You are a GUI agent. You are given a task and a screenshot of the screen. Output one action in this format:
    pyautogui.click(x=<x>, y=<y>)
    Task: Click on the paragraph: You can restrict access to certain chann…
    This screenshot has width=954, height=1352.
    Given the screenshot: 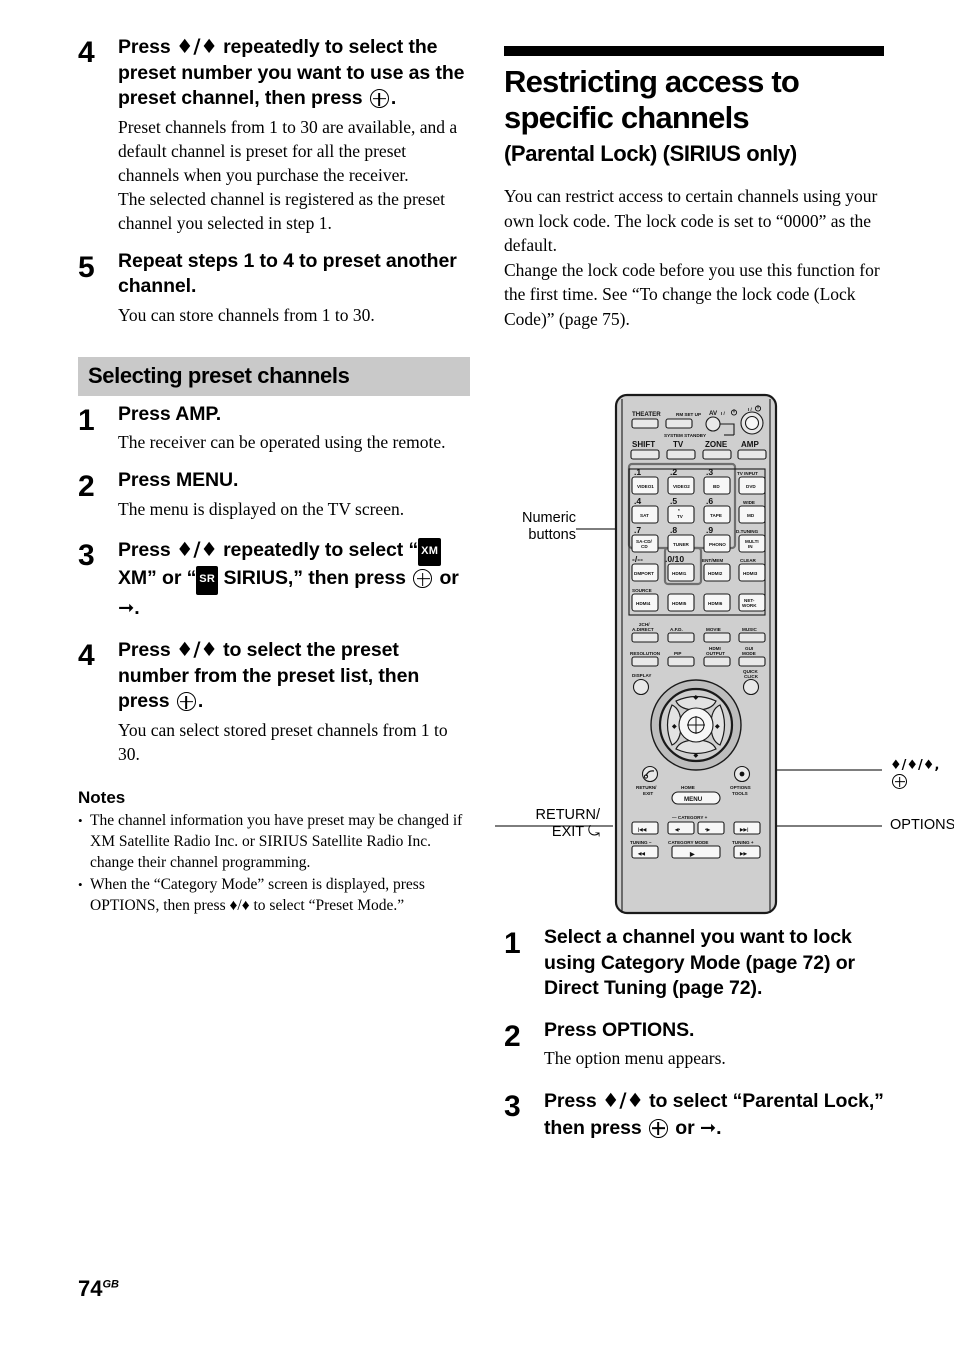 What is the action you would take?
    pyautogui.click(x=691, y=220)
    